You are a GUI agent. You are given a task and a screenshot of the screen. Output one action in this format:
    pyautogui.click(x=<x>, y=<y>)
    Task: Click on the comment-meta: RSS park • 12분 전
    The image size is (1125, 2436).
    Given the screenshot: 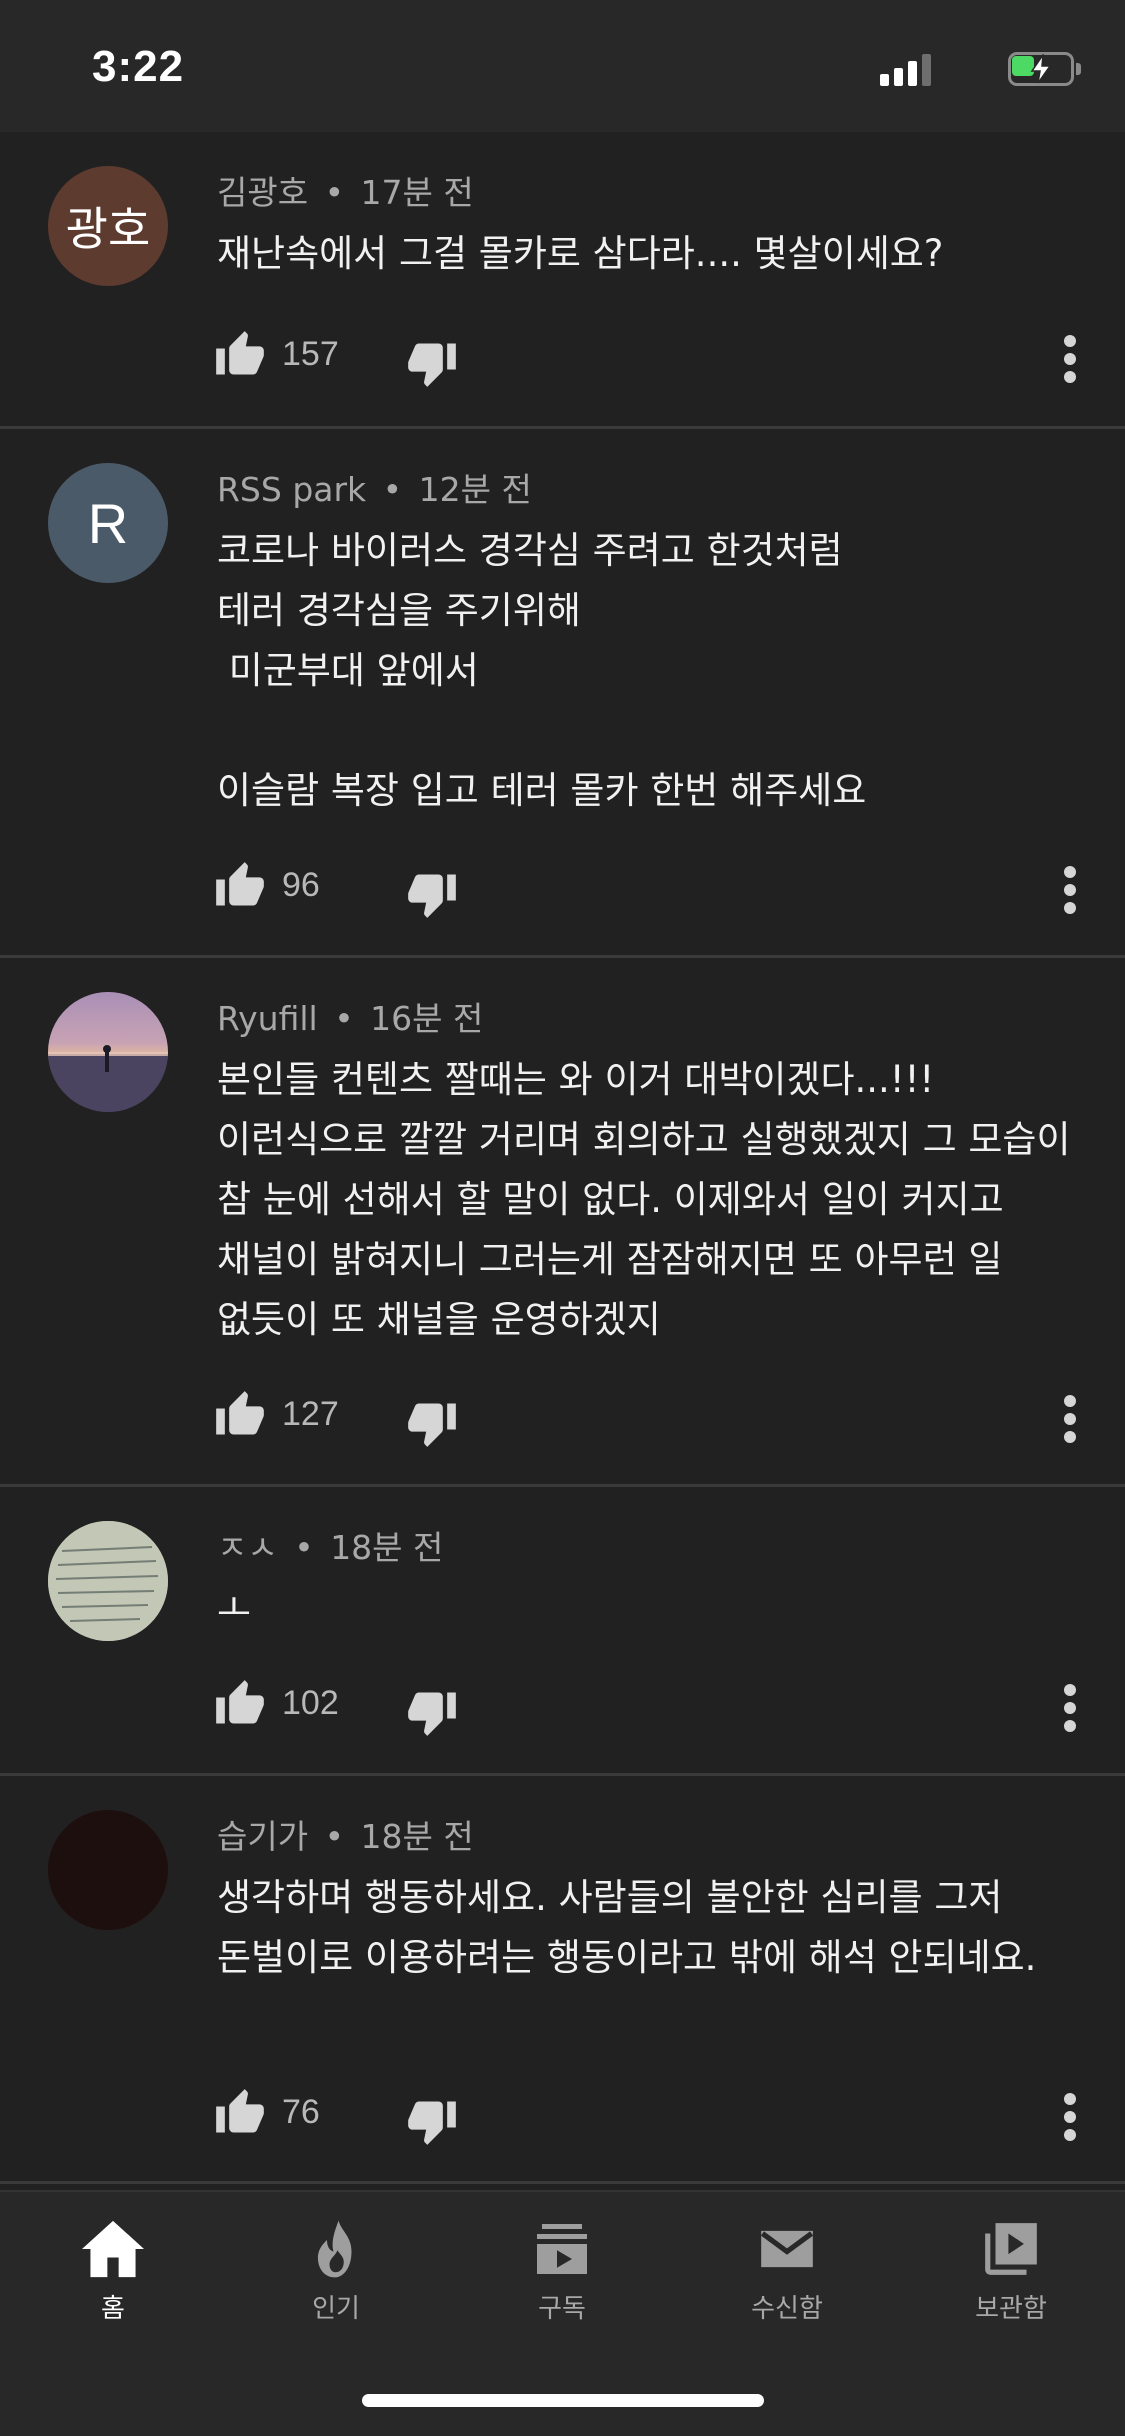 What is the action you would take?
    pyautogui.click(x=374, y=489)
    